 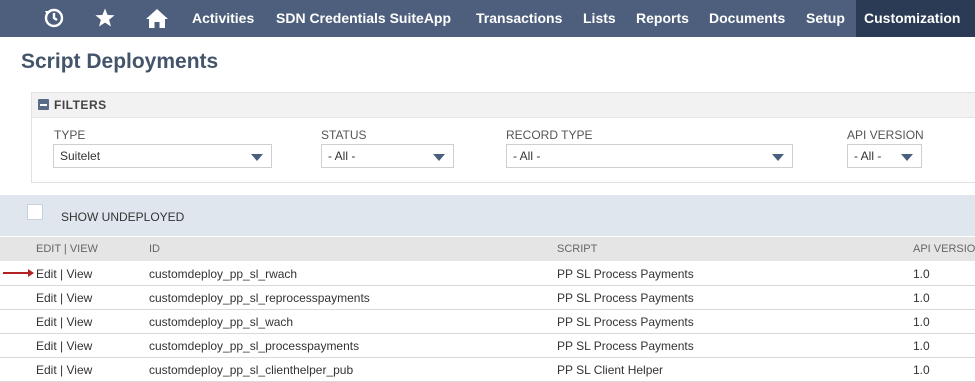 What do you see at coordinates (70, 135) in the screenshot?
I see `type-filter-label: TYPE` at bounding box center [70, 135].